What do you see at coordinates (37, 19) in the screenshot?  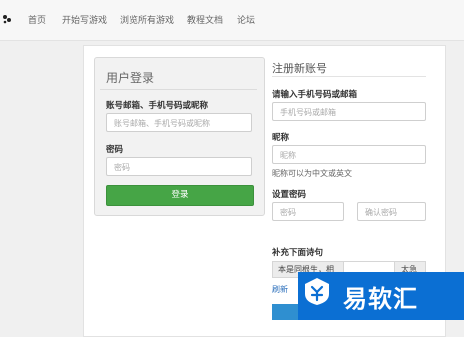 I see `nav-item-home: 首页` at bounding box center [37, 19].